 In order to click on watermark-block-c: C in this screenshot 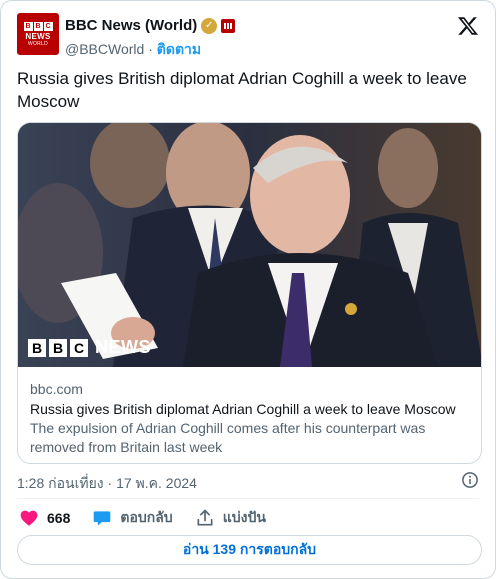, I will do `click(79, 347)`.